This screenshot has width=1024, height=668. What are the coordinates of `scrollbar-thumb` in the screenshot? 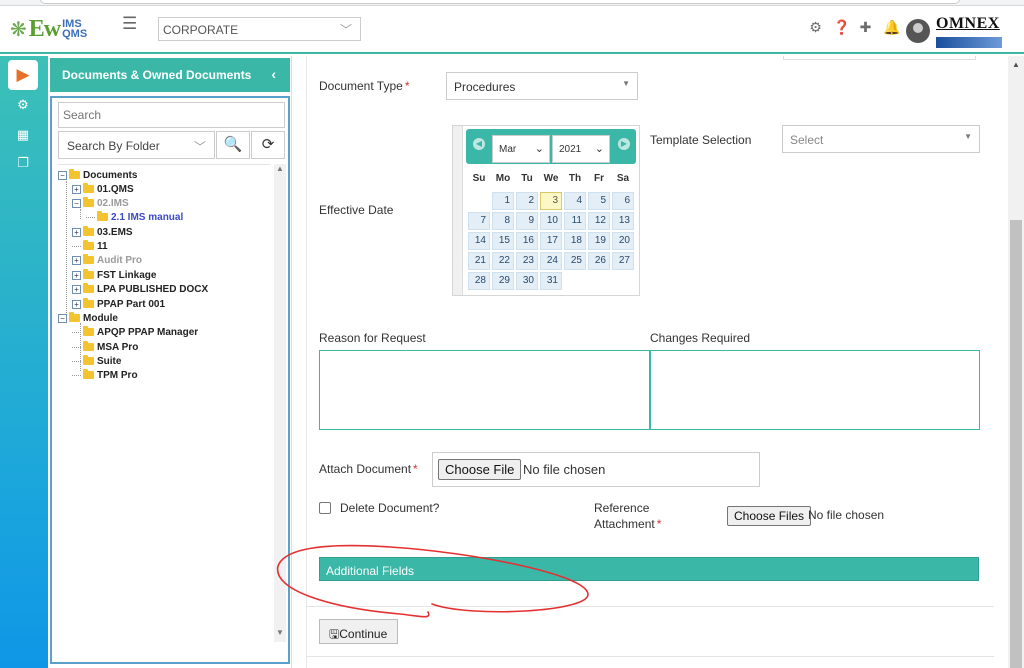 It's located at (1016, 444).